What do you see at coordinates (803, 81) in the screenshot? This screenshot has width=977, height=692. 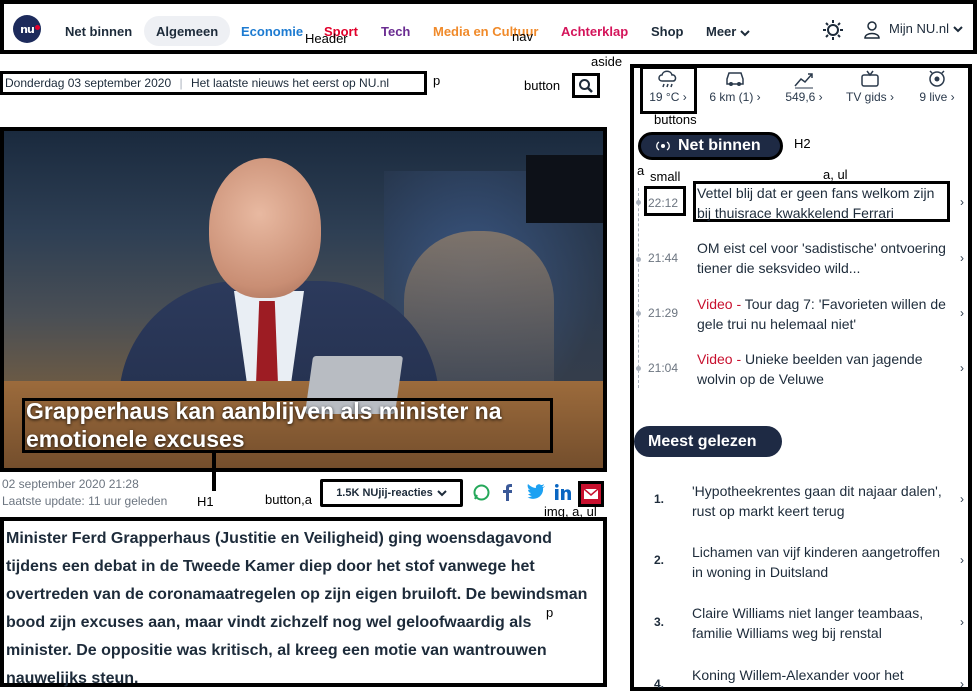 I see `stocks-icon` at bounding box center [803, 81].